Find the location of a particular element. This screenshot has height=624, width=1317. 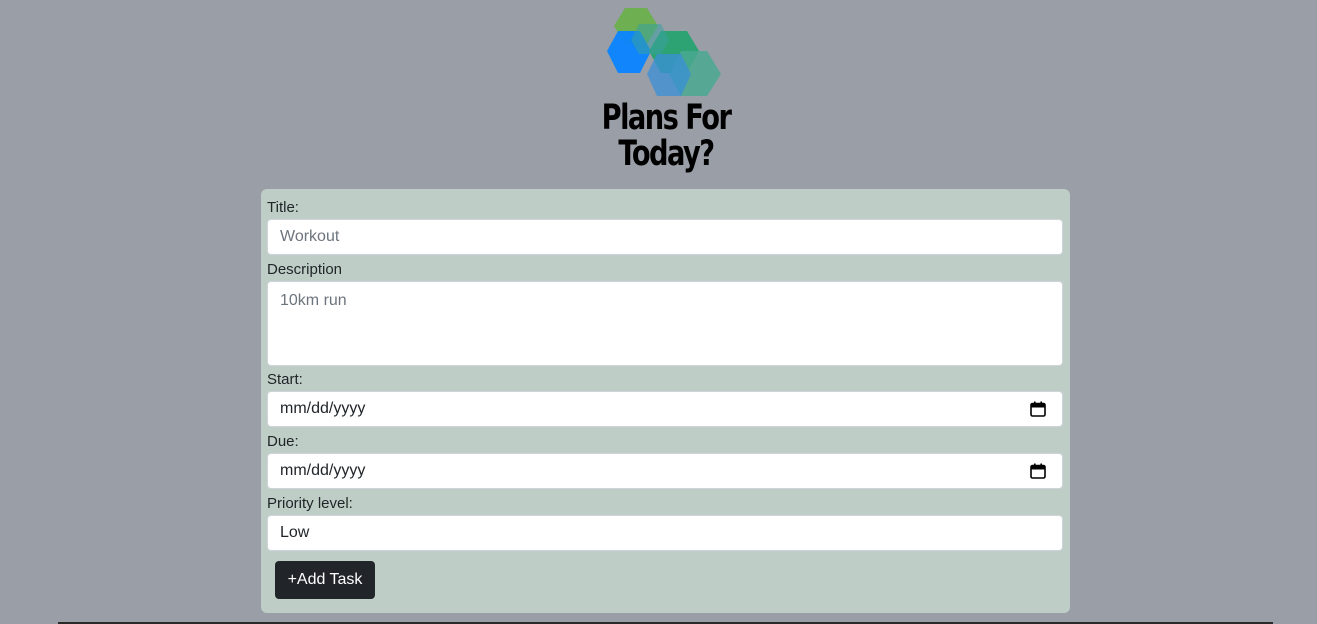

start-date-input: mm/dd/yyyy is located at coordinates (665, 409).